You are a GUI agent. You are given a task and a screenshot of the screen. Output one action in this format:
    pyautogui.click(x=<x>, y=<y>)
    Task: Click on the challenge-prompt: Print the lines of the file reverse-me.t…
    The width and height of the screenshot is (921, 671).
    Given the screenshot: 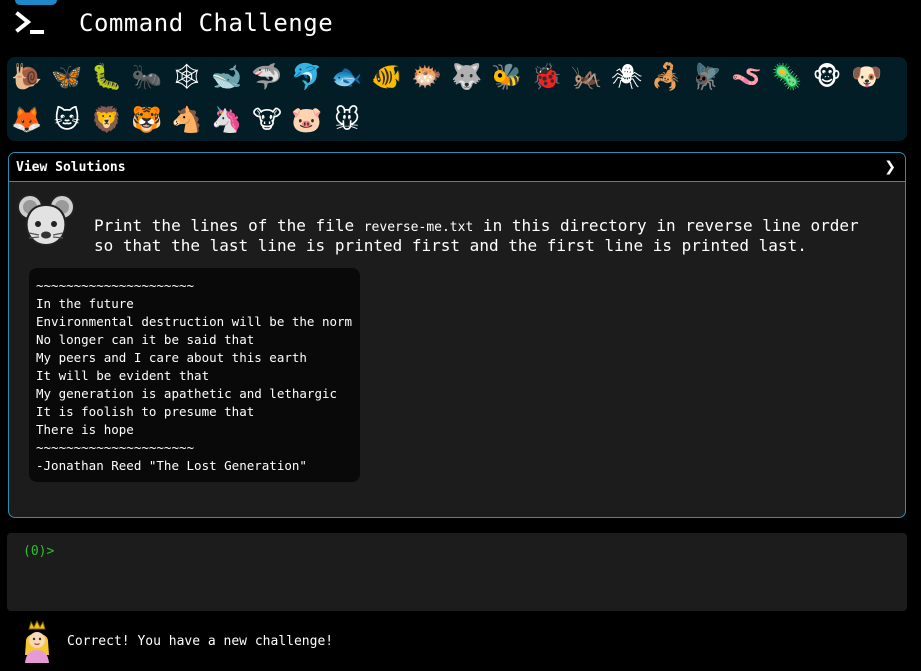 What is the action you would take?
    pyautogui.click(x=489, y=236)
    